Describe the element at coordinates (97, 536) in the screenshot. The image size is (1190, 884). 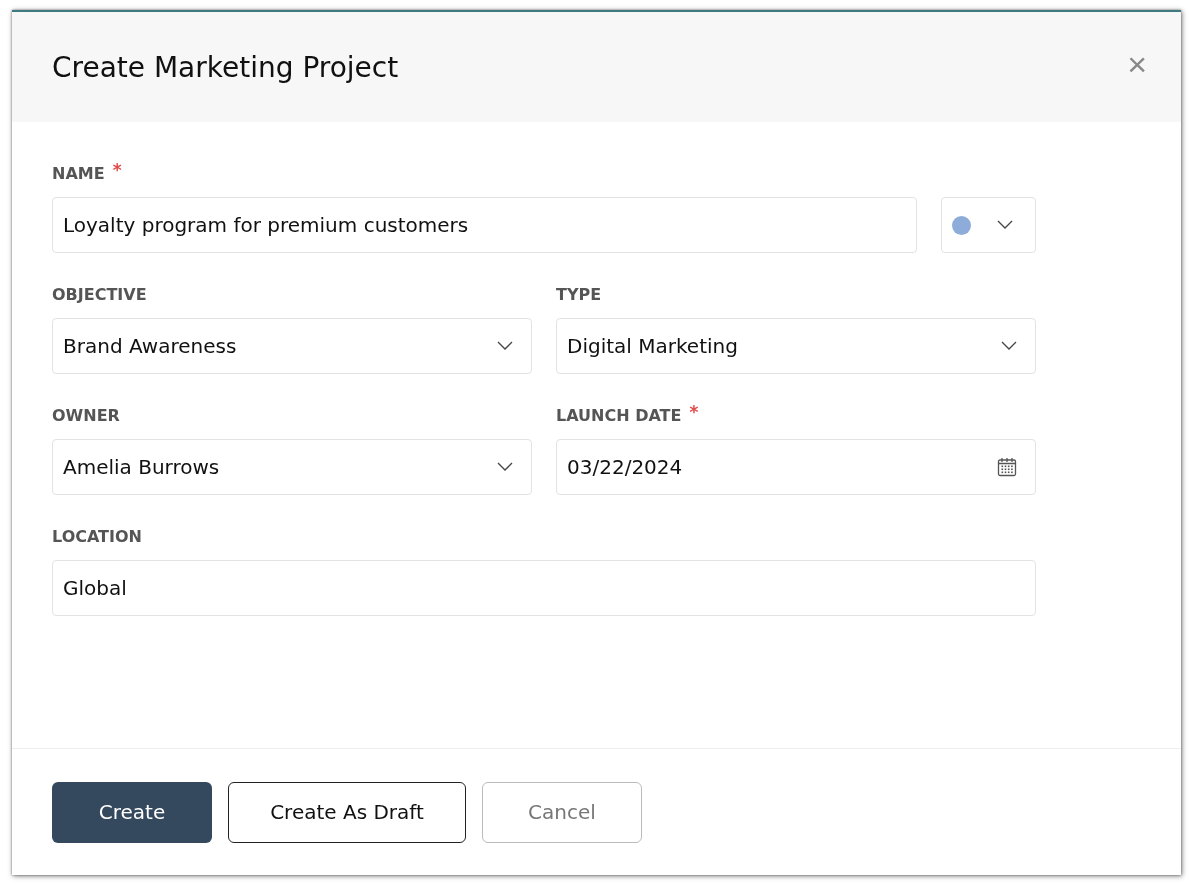
I see `field-label: LOCATION` at that location.